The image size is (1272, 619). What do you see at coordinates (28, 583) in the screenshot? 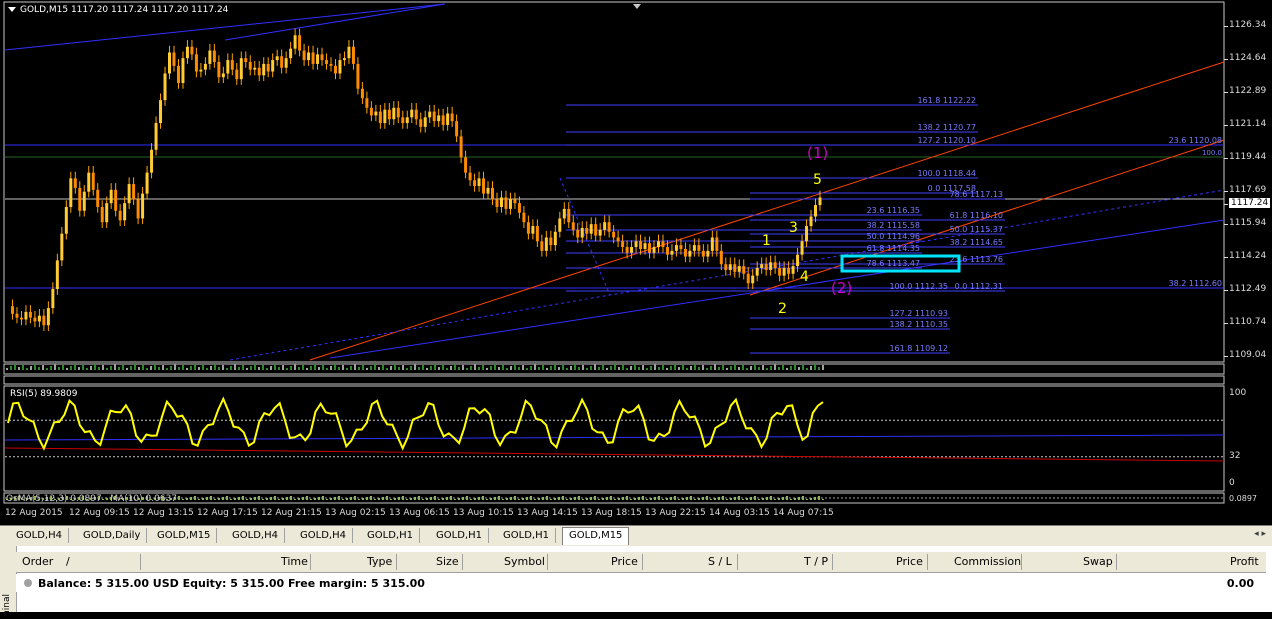
I see `balance-icon` at bounding box center [28, 583].